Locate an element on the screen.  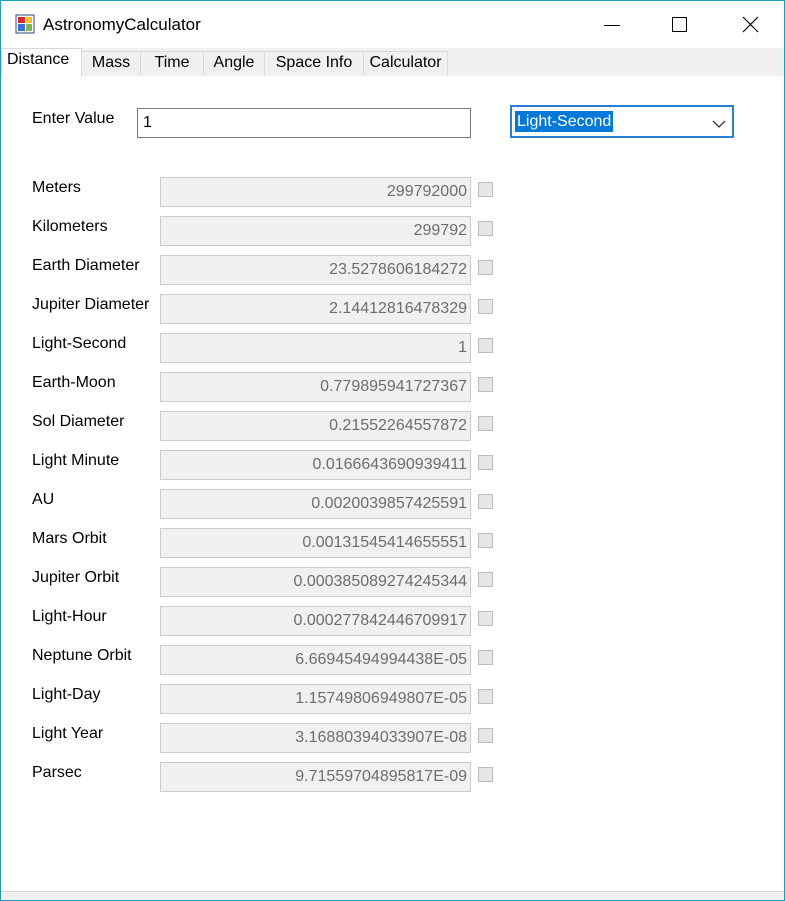
checkbox-light-day is located at coordinates (485, 696).